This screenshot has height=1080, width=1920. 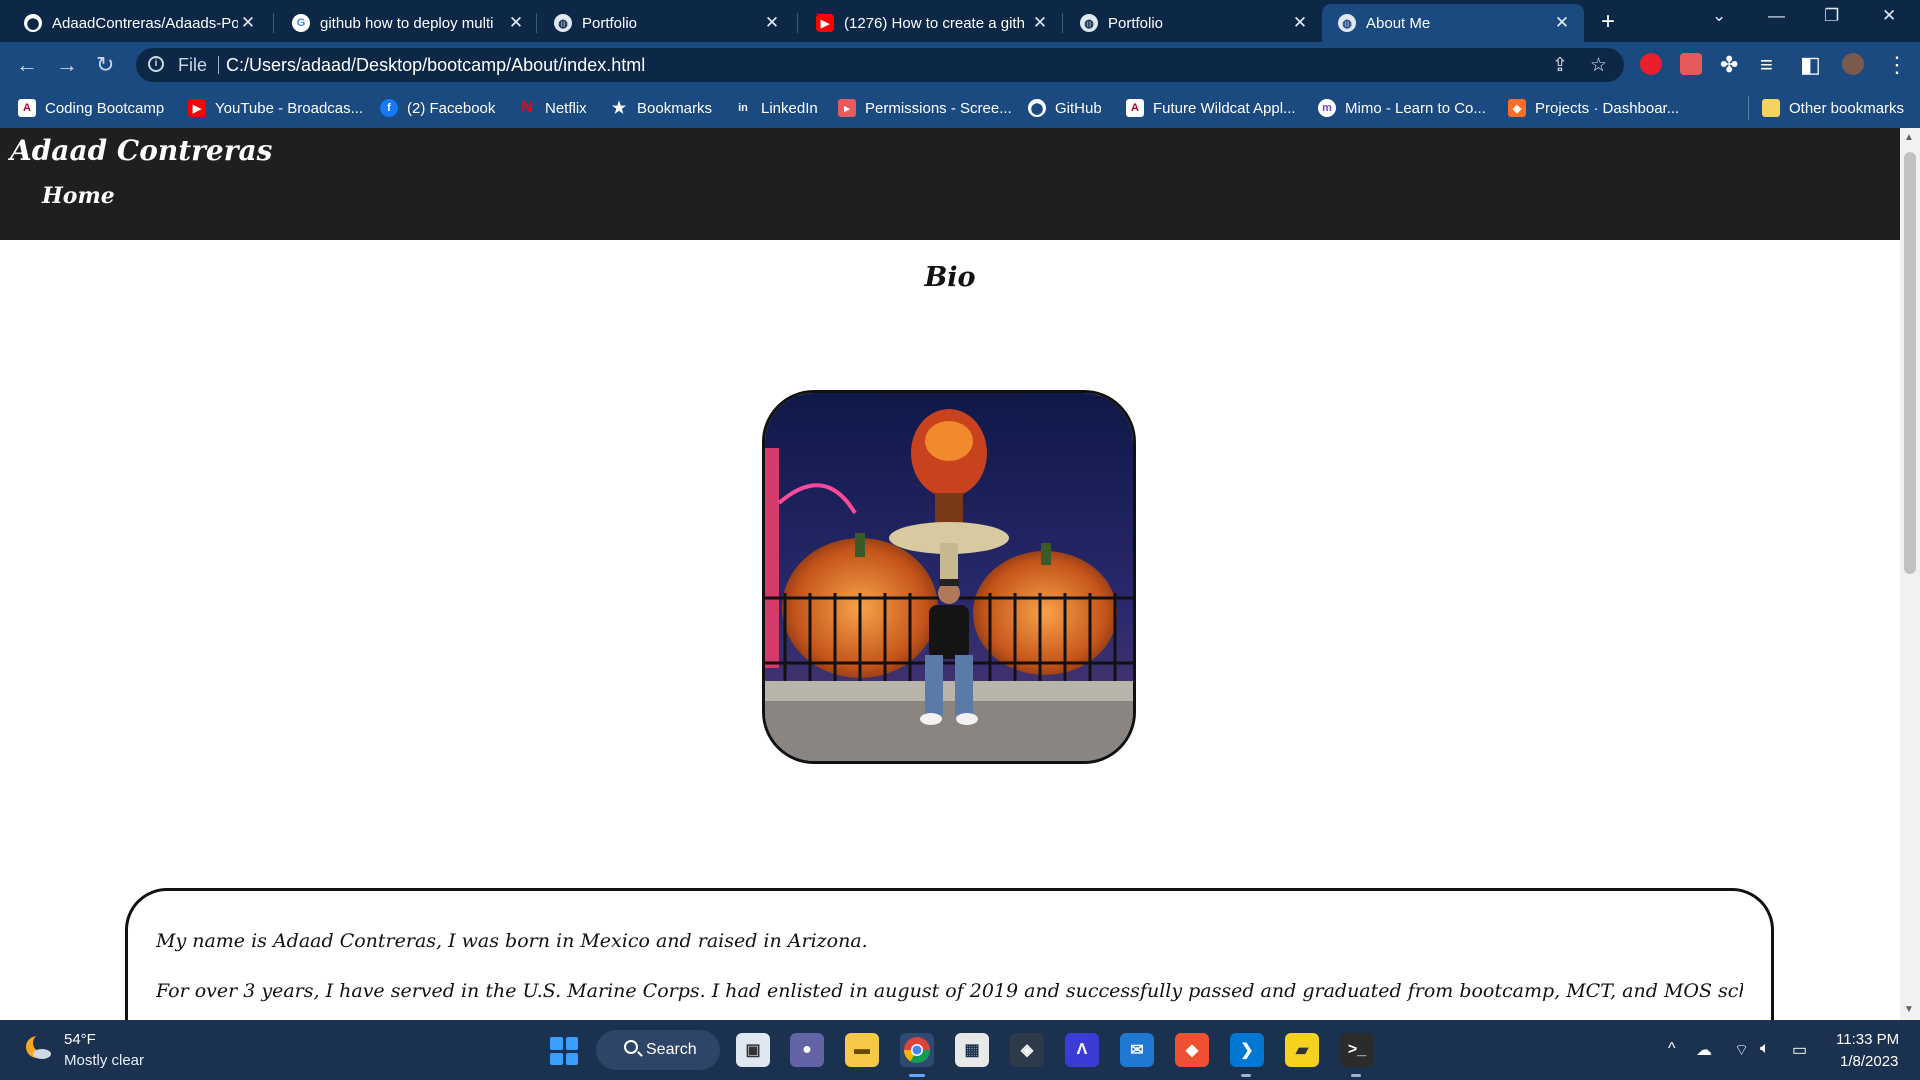 I want to click on git-icon: ◆, so click(x=1192, y=1050).